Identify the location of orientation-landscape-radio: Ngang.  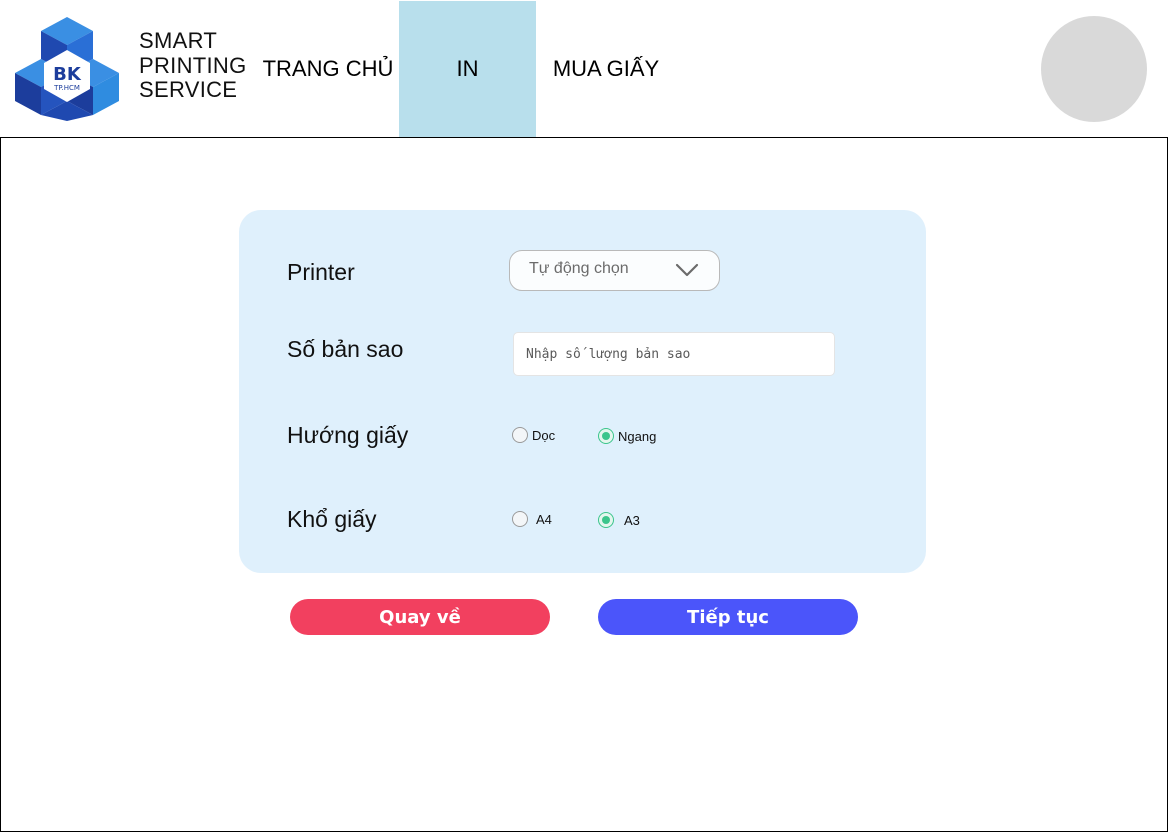
(627, 436).